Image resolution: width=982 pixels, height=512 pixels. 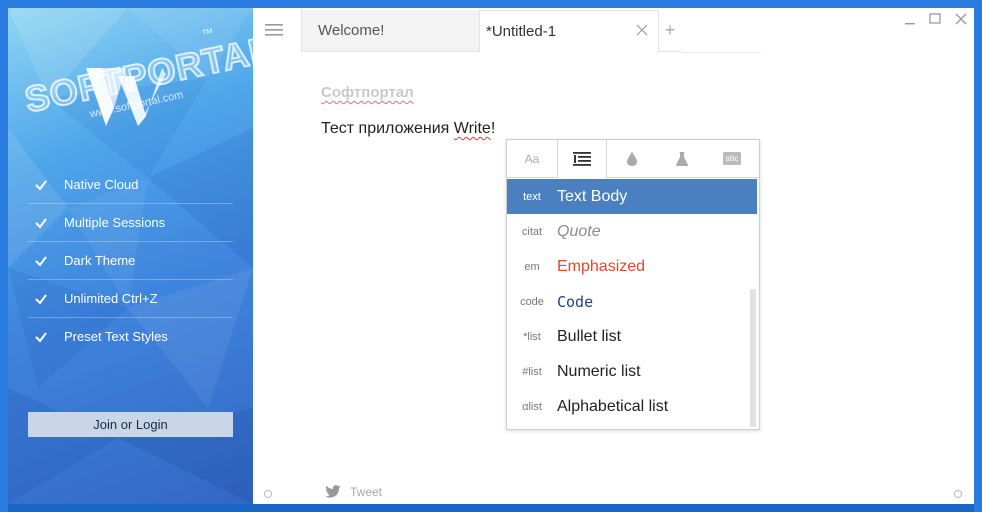 I want to click on maximize-icon, so click(x=935, y=19).